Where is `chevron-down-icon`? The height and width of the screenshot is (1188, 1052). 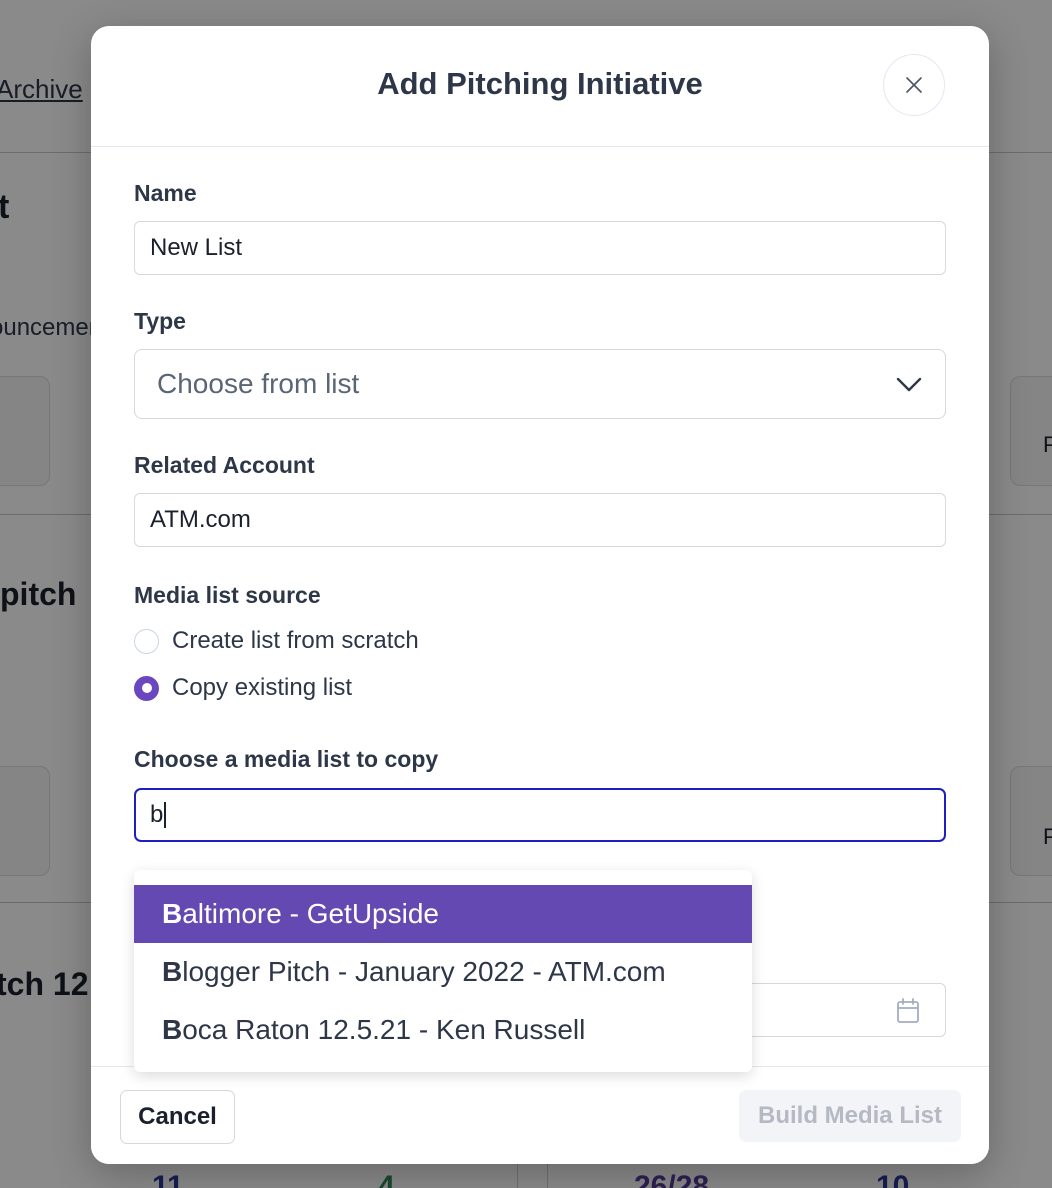
chevron-down-icon is located at coordinates (909, 384).